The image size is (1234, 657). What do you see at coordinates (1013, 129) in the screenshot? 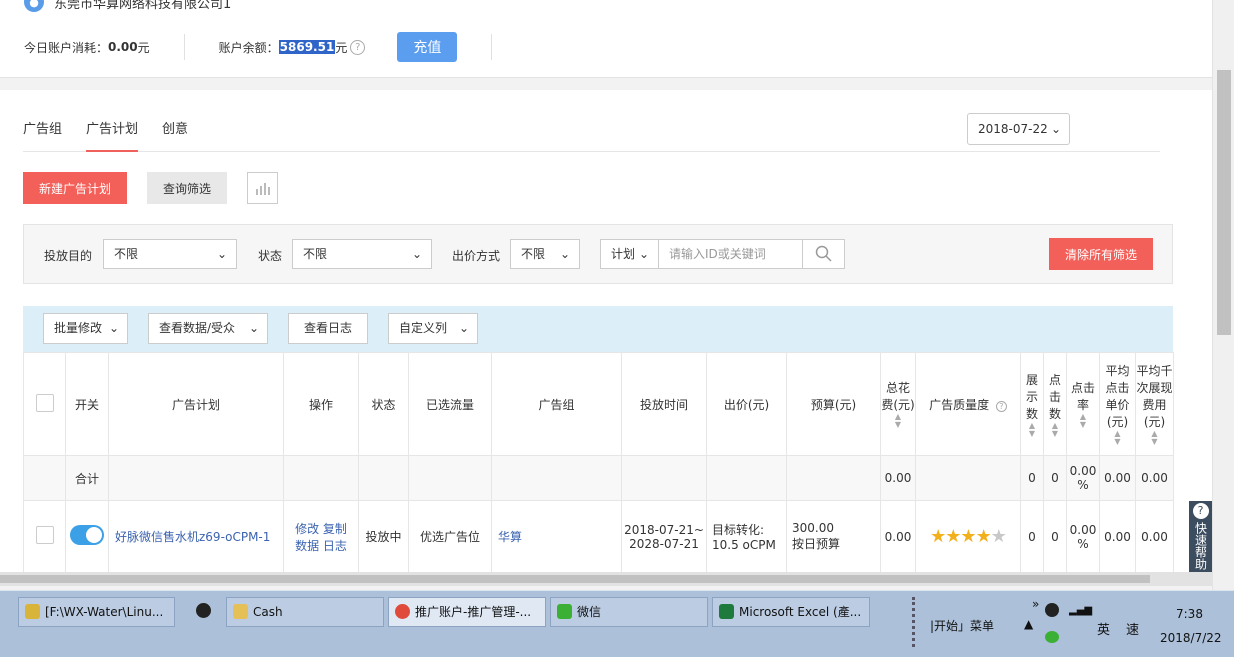
I see `date-value: 2018-07-22` at bounding box center [1013, 129].